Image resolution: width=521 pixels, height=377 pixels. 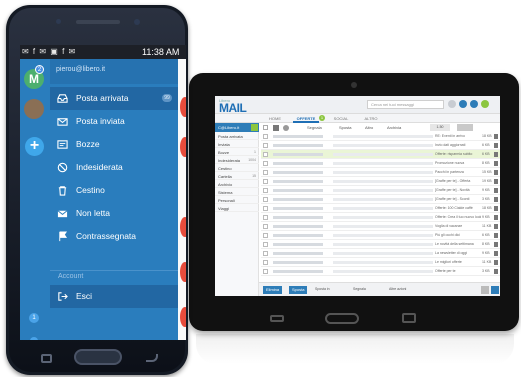 What do you see at coordinates (452, 104) in the screenshot?
I see `search-icon` at bounding box center [452, 104].